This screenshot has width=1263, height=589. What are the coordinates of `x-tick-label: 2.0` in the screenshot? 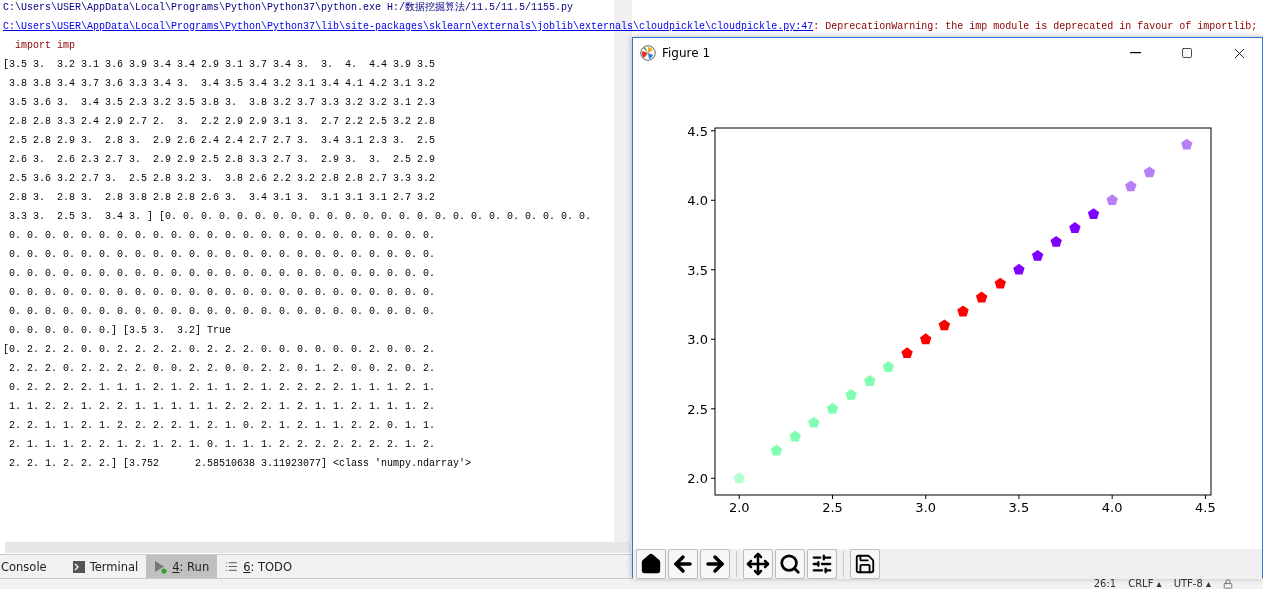 It's located at (739, 507).